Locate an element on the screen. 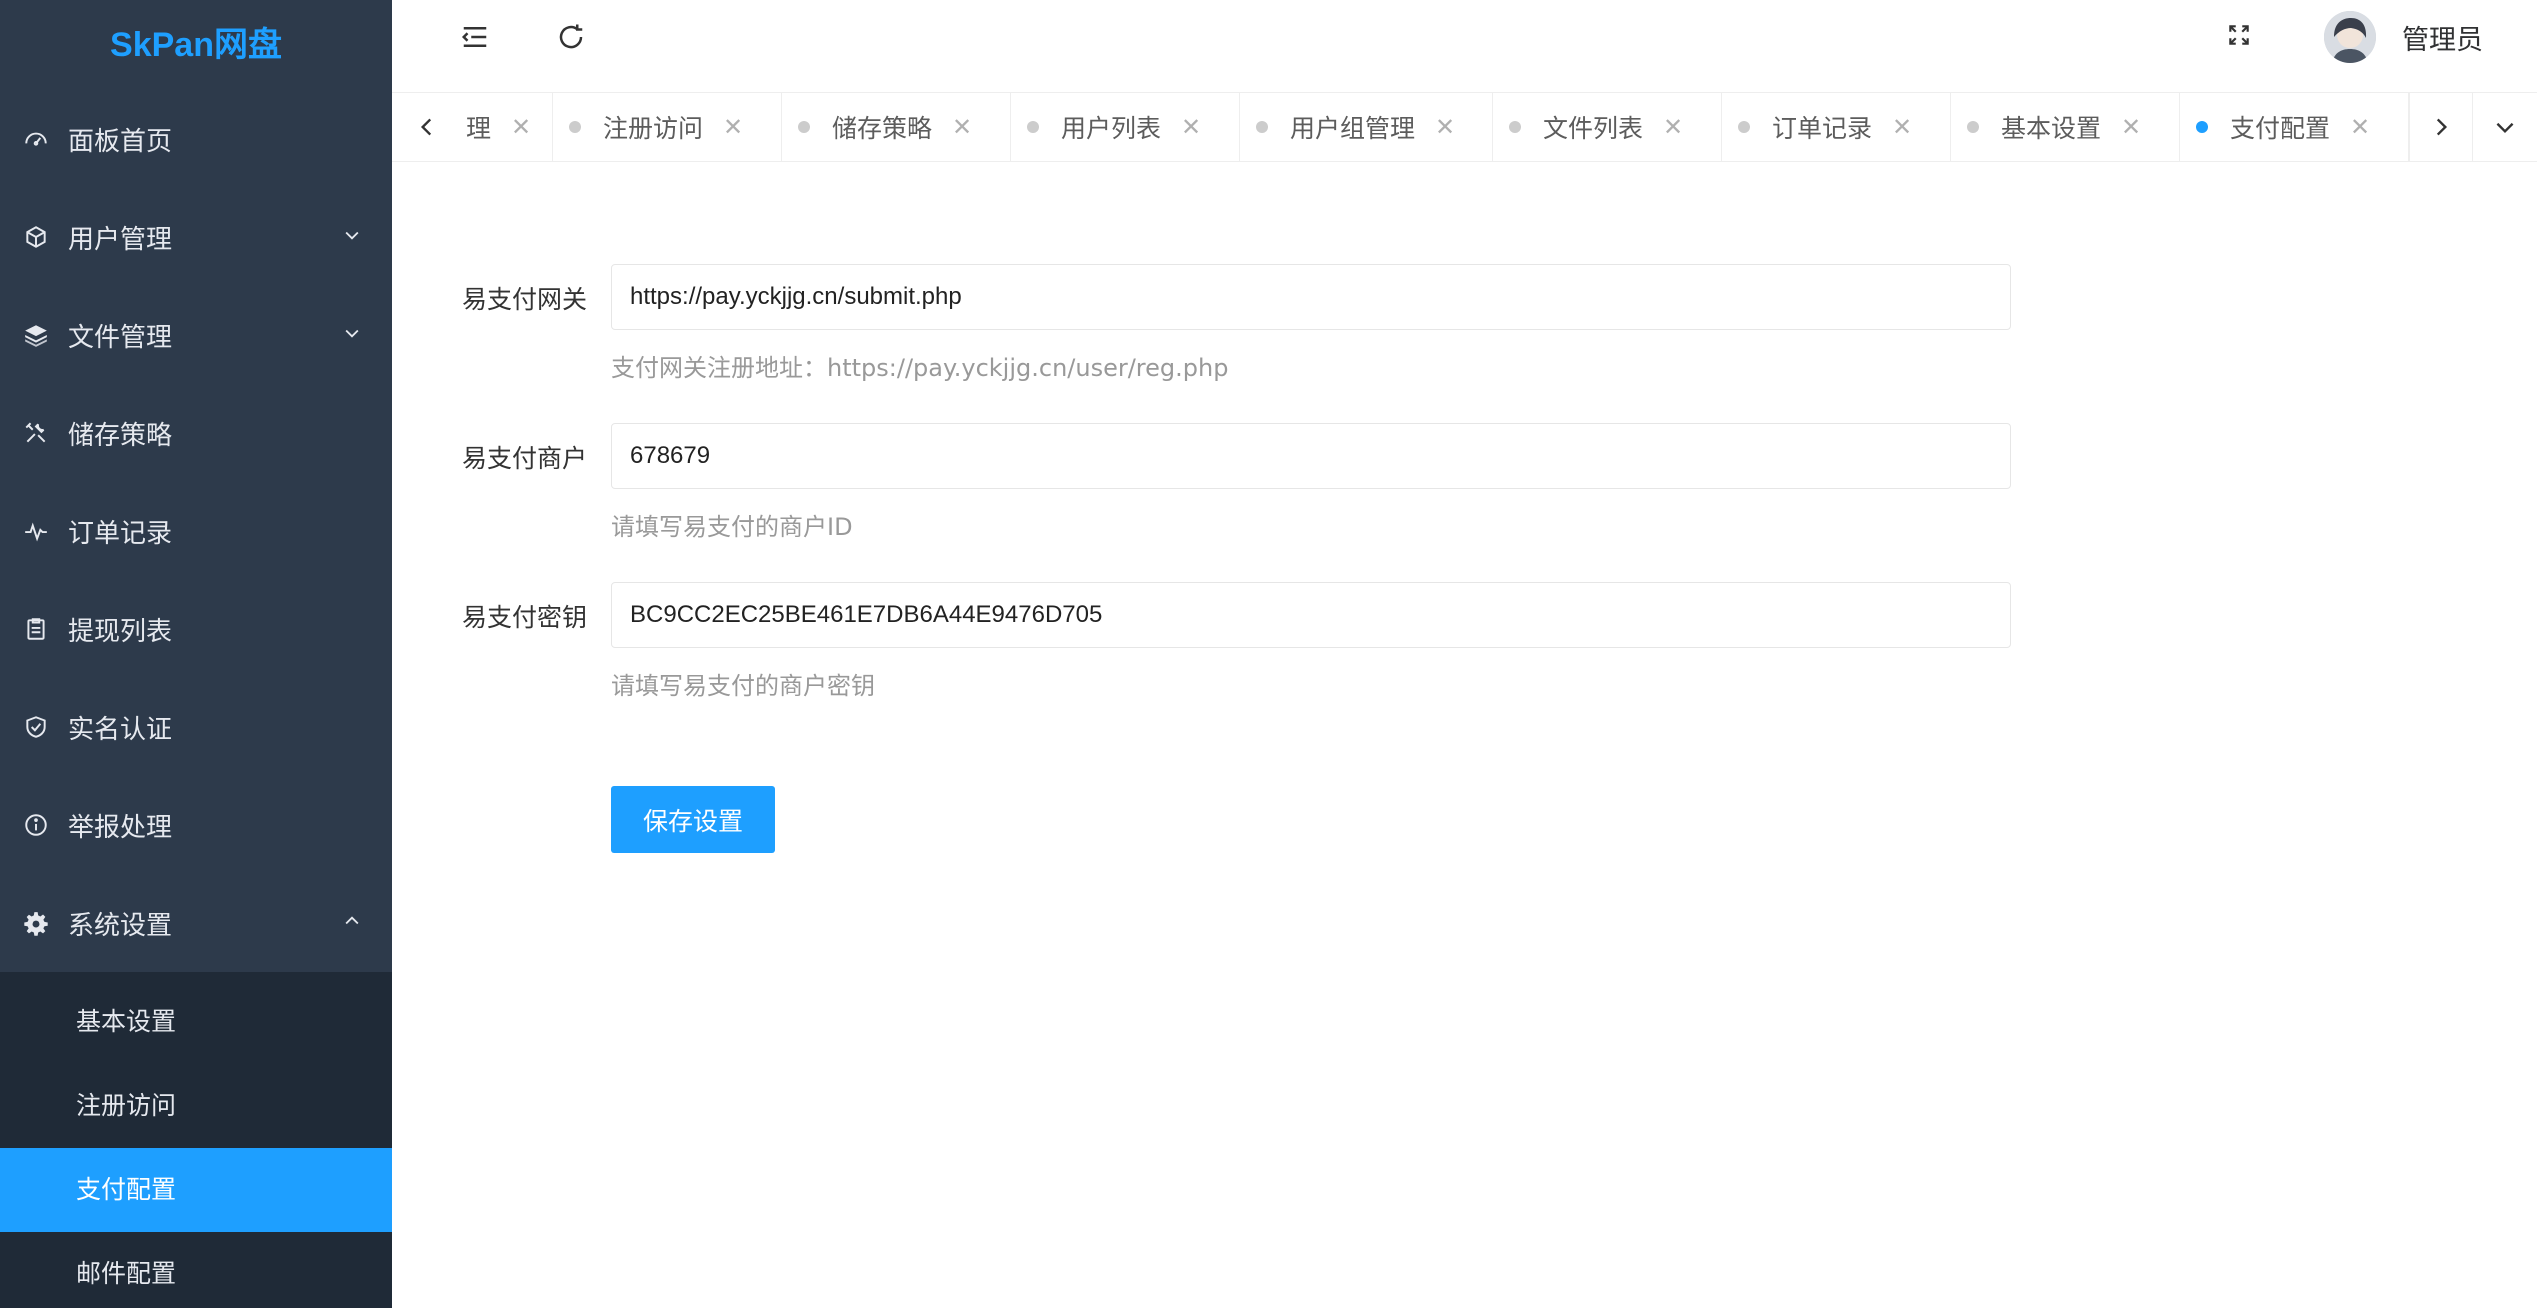  submenu-item-registration: 注册访问 is located at coordinates (196, 1106).